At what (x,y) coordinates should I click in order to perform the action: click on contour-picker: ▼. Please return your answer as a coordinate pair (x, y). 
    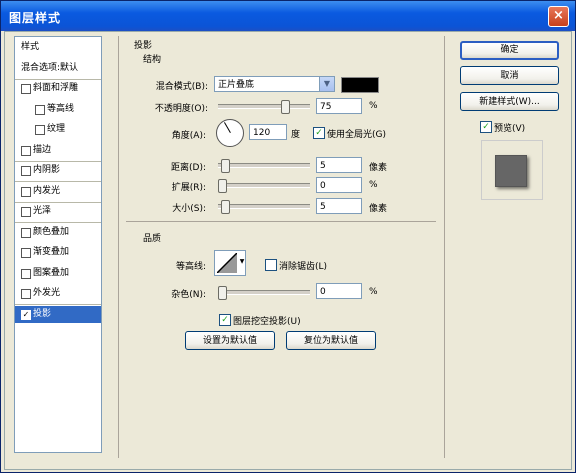
    Looking at the image, I should click on (230, 263).